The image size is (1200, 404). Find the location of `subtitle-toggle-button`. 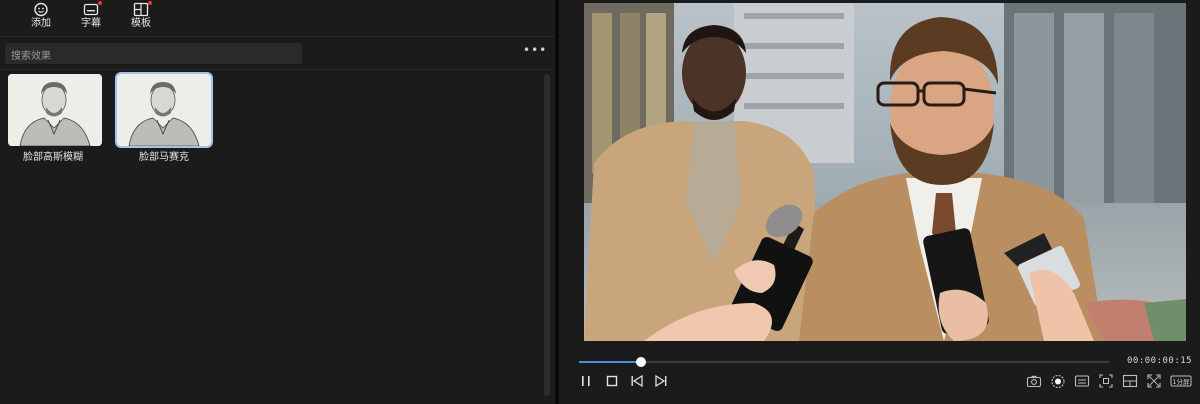

subtitle-toggle-button is located at coordinates (1082, 381).